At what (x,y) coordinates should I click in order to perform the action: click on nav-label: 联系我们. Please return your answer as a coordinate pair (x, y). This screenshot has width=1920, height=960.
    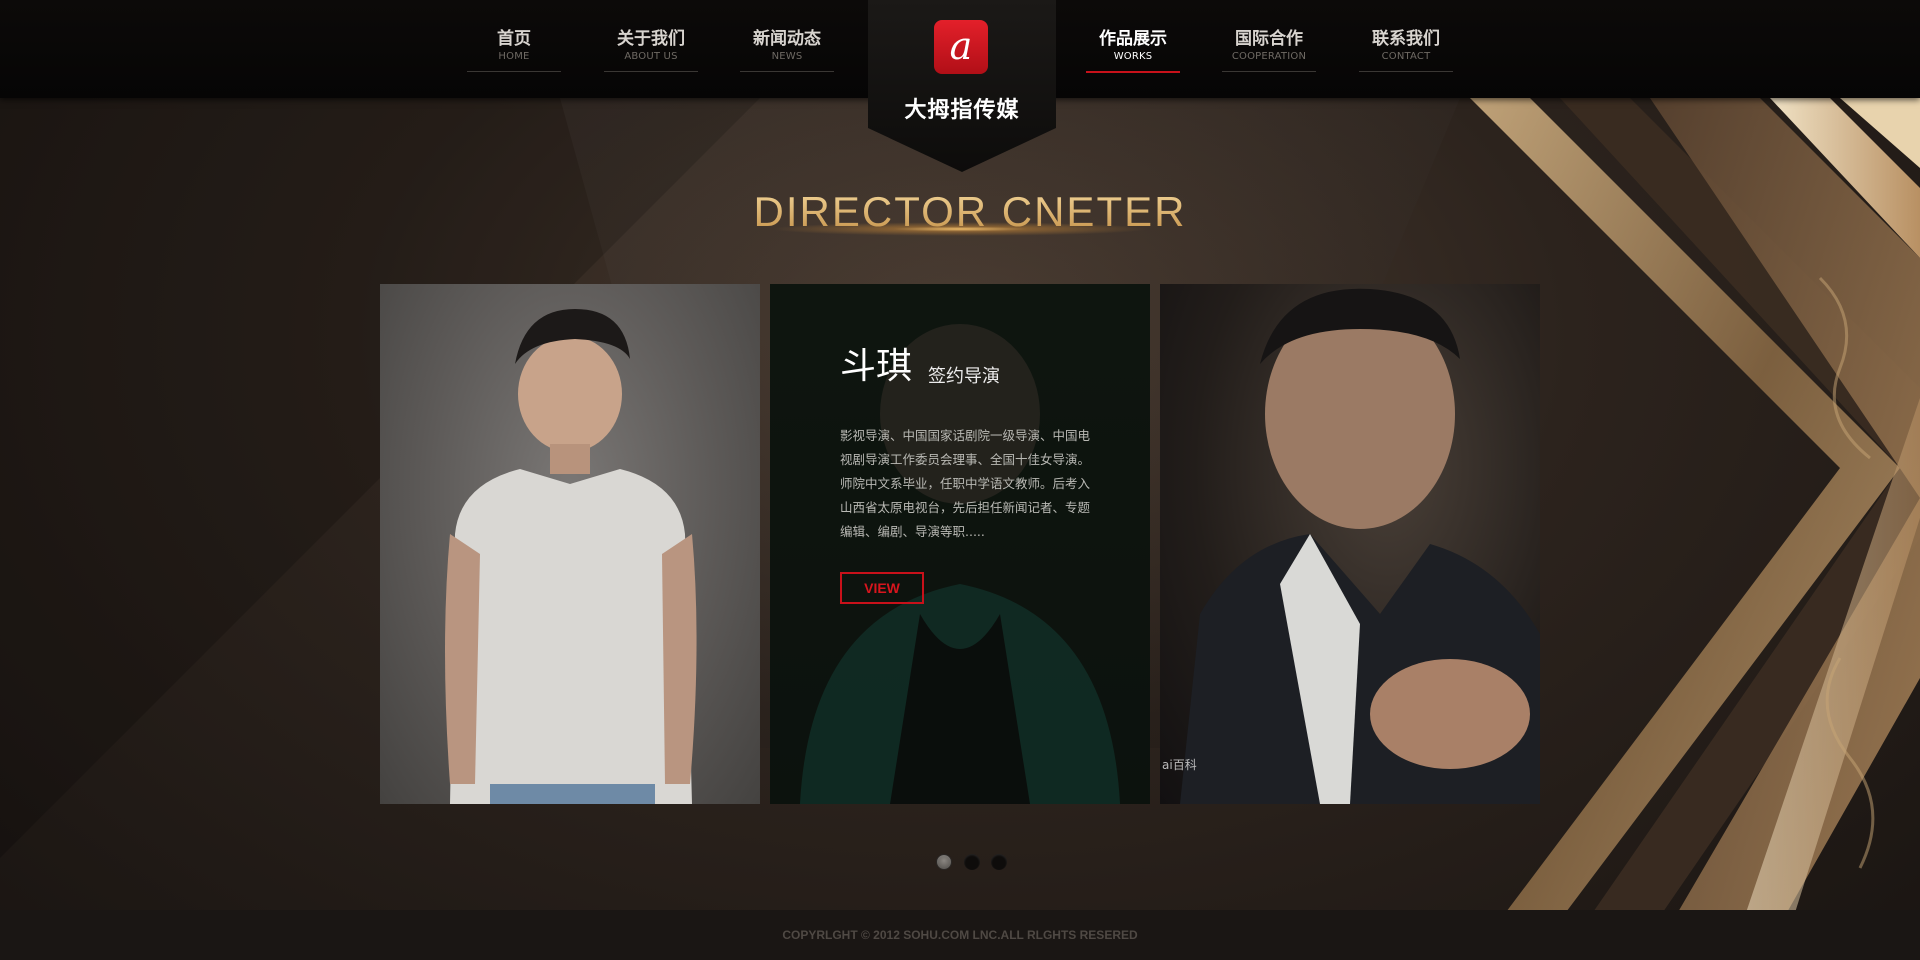
    Looking at the image, I should click on (1406, 39).